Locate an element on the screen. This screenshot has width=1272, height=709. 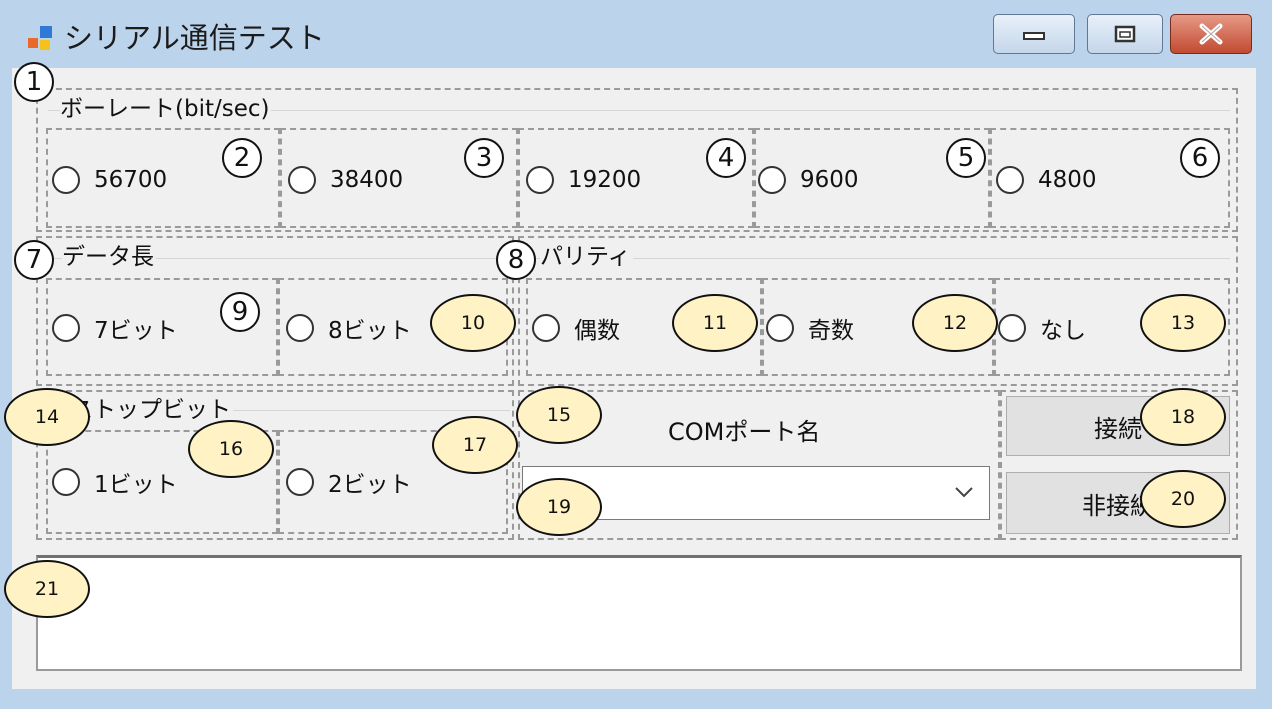
title-bar: シリアル通信テスト is located at coordinates (636, 34).